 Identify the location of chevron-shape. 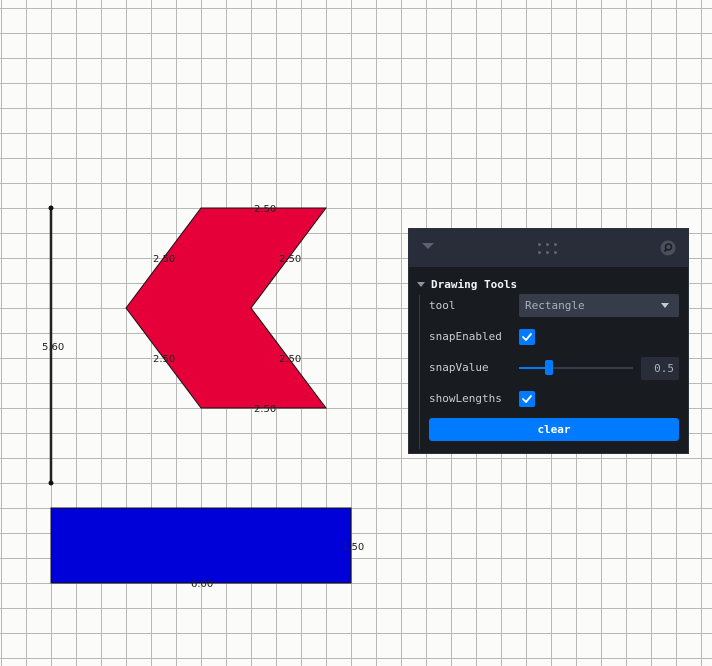
(226, 308).